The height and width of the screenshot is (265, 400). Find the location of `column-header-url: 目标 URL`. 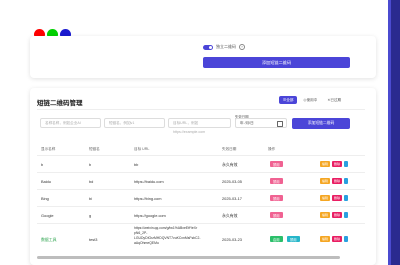

column-header-url: 目标 URL is located at coordinates (142, 149).